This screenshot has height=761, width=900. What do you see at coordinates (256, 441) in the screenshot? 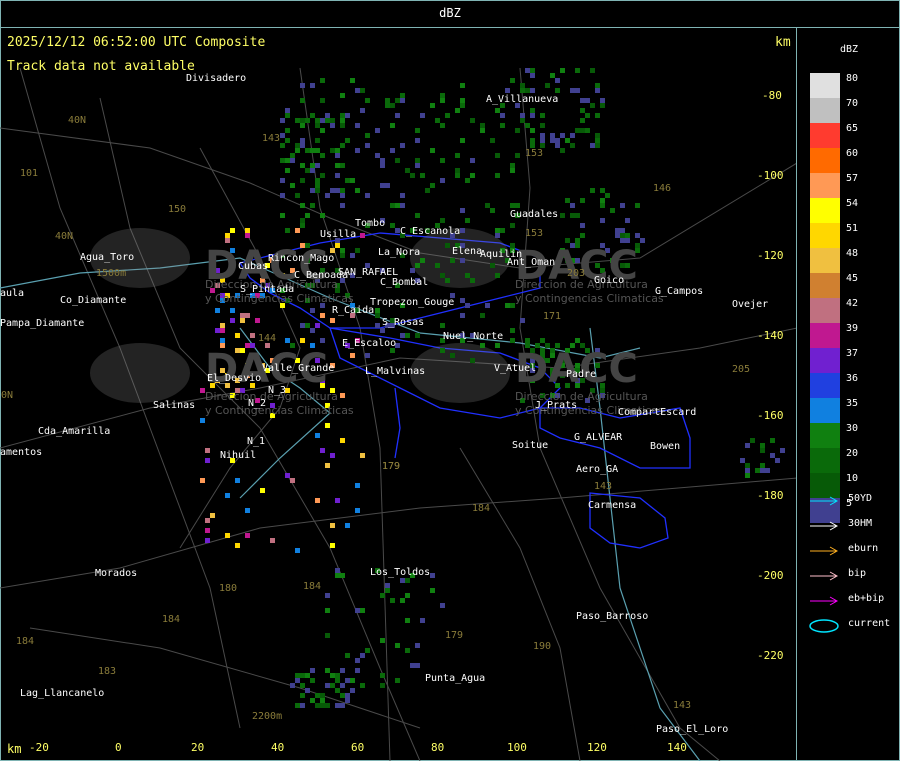
I see `town-label: N_1` at bounding box center [256, 441].